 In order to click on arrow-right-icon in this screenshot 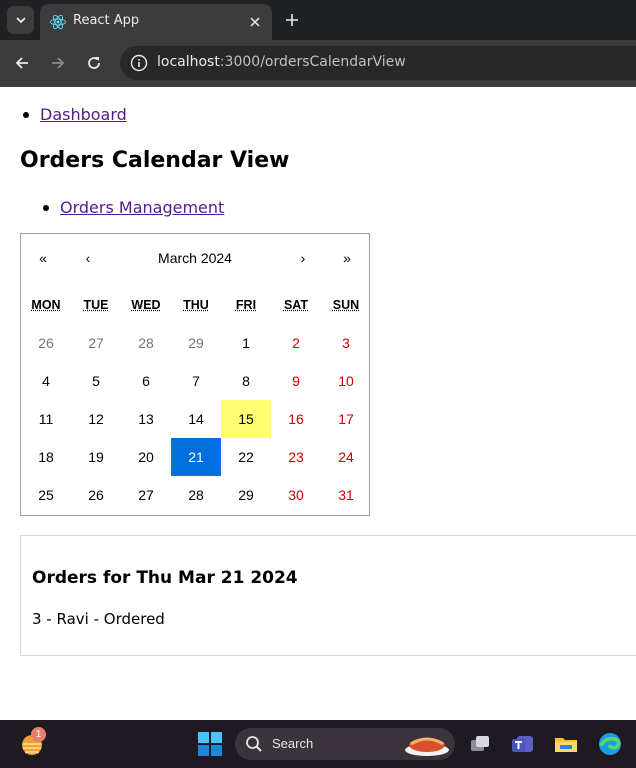, I will do `click(58, 63)`.